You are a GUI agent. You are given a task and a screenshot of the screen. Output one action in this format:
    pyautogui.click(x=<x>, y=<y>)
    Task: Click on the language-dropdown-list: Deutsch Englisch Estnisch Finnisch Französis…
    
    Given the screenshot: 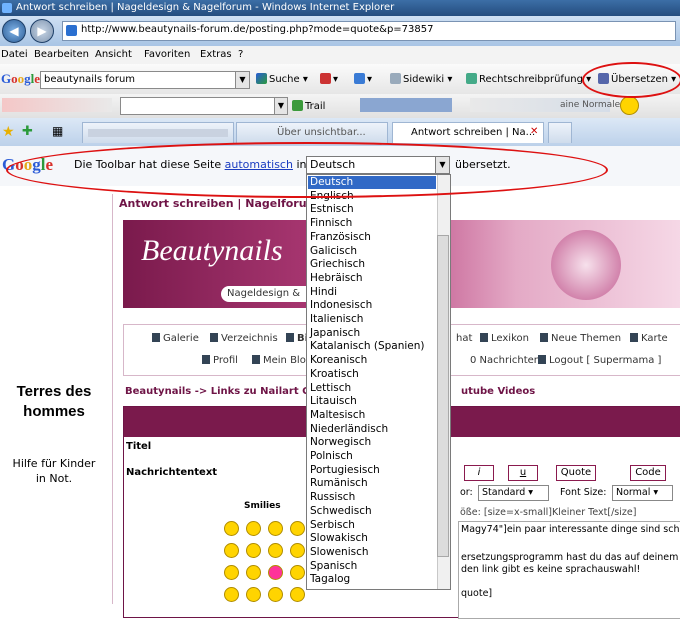 What is the action you would take?
    pyautogui.click(x=378, y=382)
    